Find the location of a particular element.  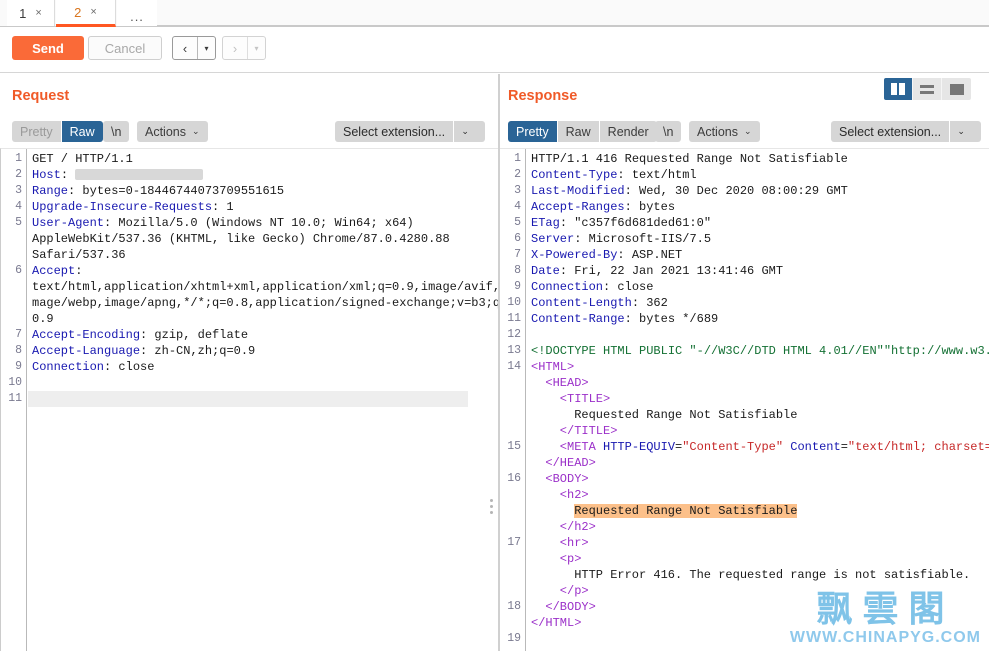

code-line: Requested Range Not Satisfiable is located at coordinates (664, 415).